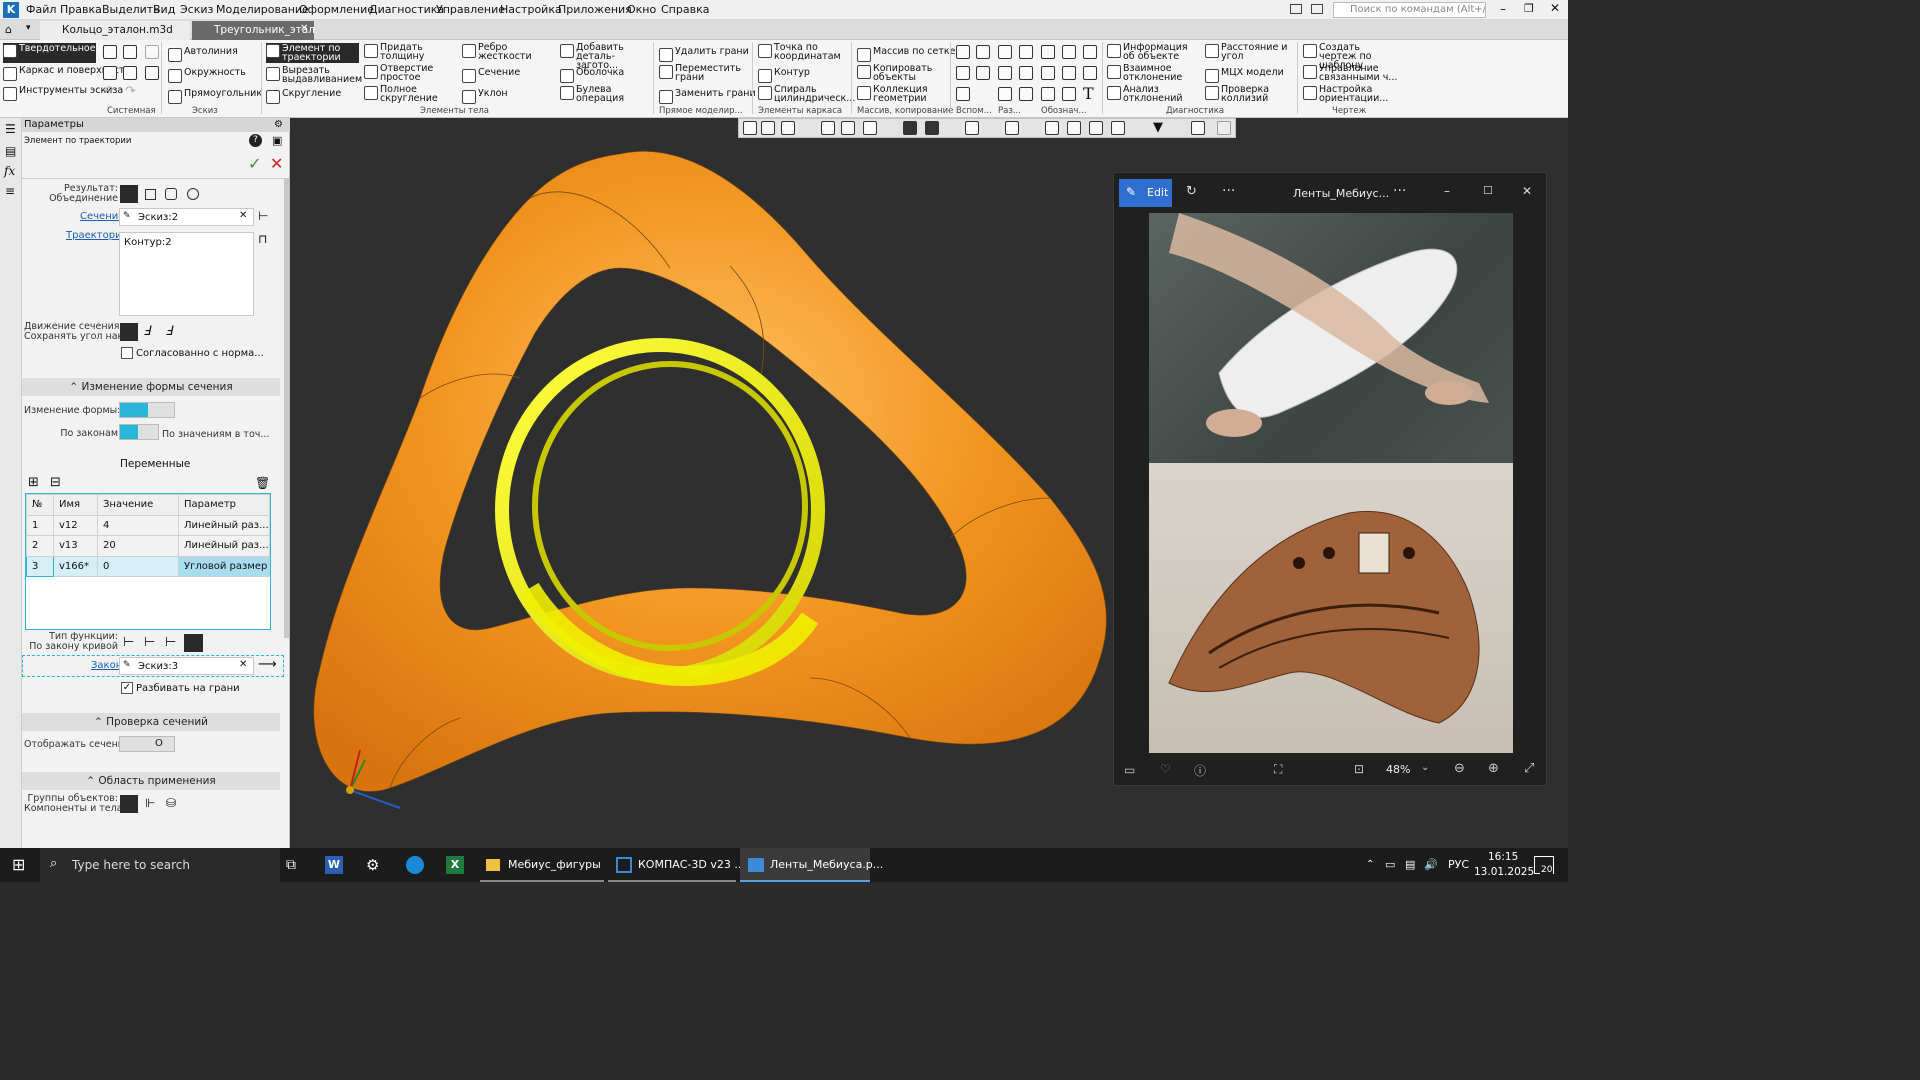 The image size is (1920, 1080). Describe the element at coordinates (491, 75) in the screenshot. I see `section-button: Сечение` at that location.